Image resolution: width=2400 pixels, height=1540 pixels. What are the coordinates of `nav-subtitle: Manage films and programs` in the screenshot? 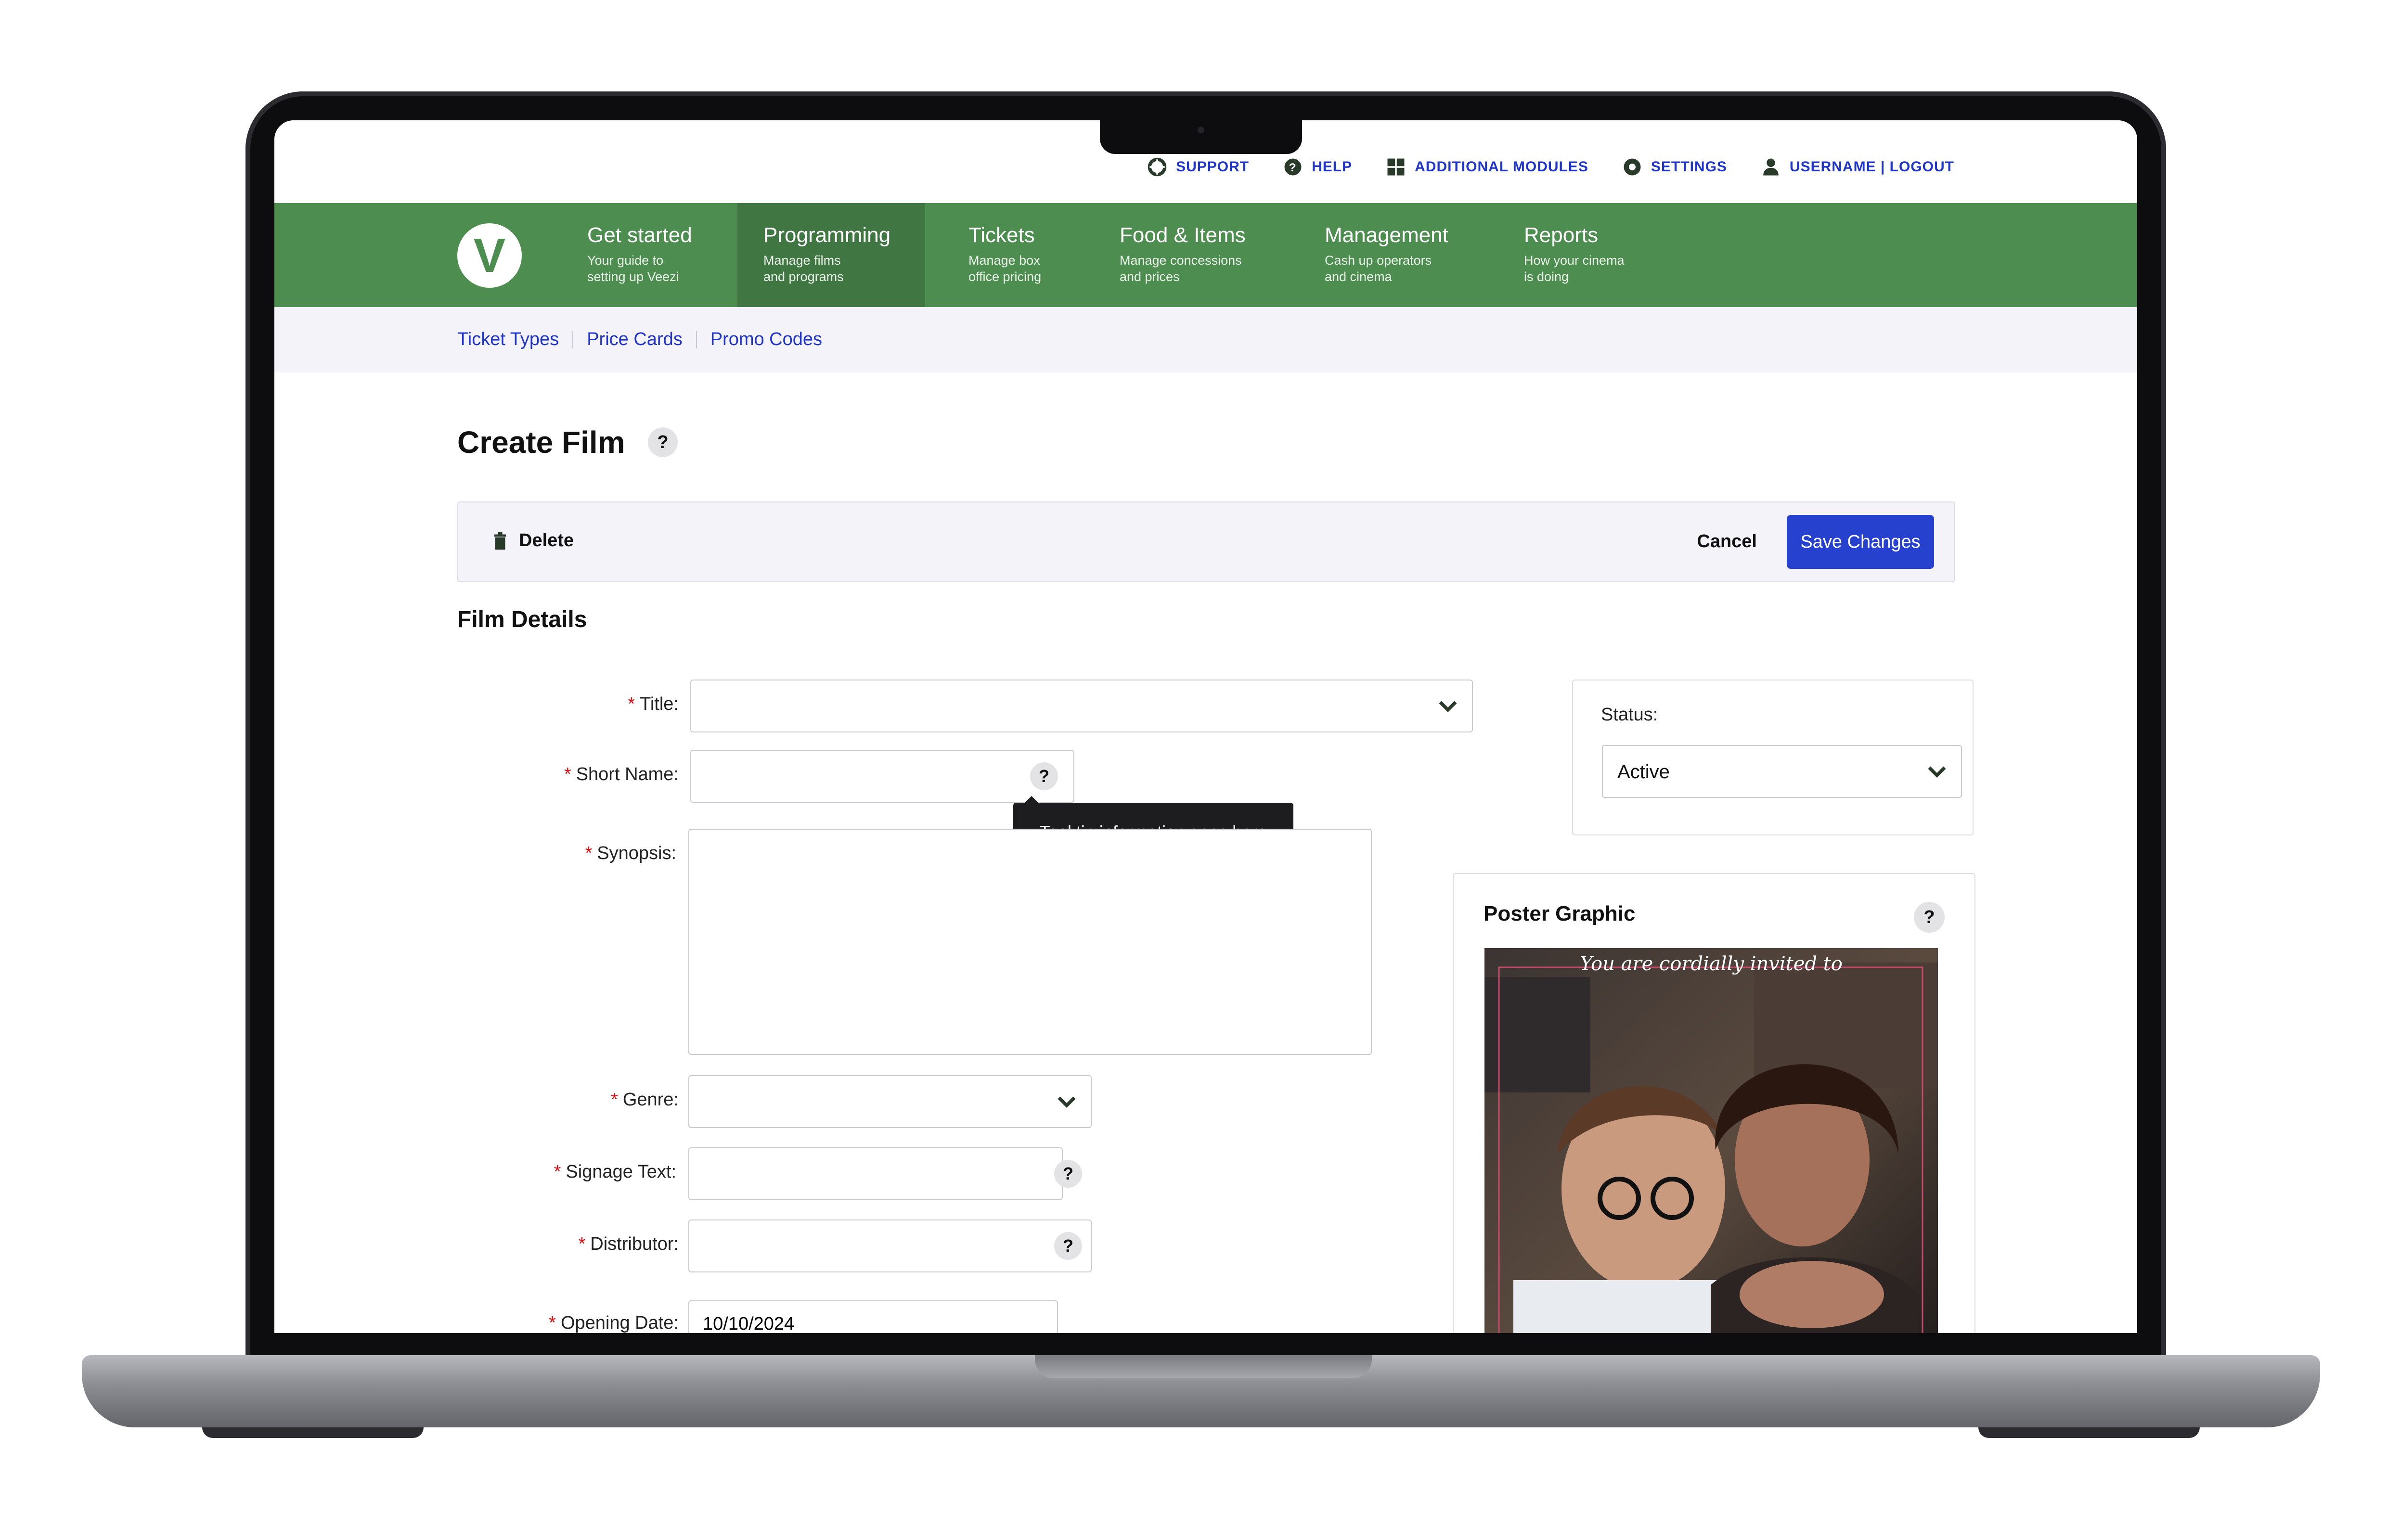 It's located at (803, 268).